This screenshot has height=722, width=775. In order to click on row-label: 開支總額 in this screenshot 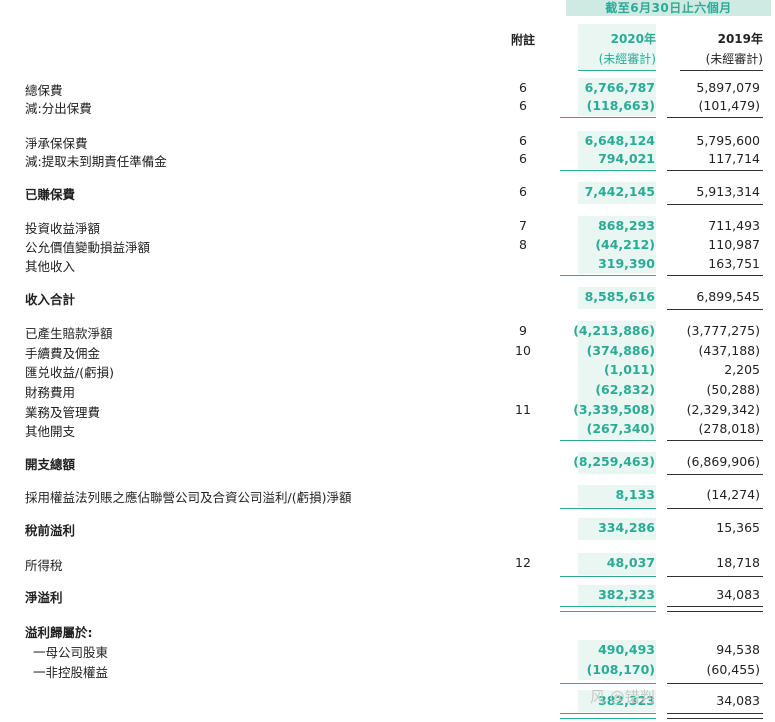, I will do `click(50, 464)`.